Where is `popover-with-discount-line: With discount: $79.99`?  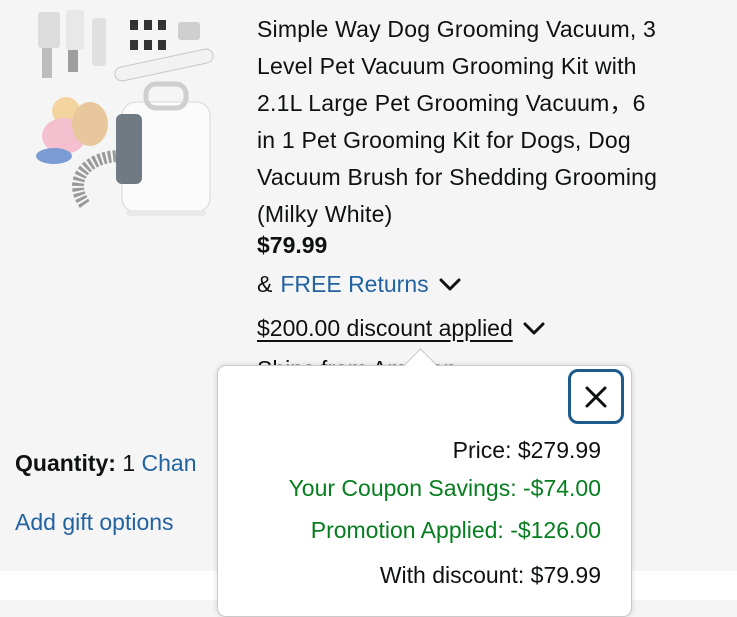
popover-with-discount-line: With discount: $79.99 is located at coordinates (490, 575).